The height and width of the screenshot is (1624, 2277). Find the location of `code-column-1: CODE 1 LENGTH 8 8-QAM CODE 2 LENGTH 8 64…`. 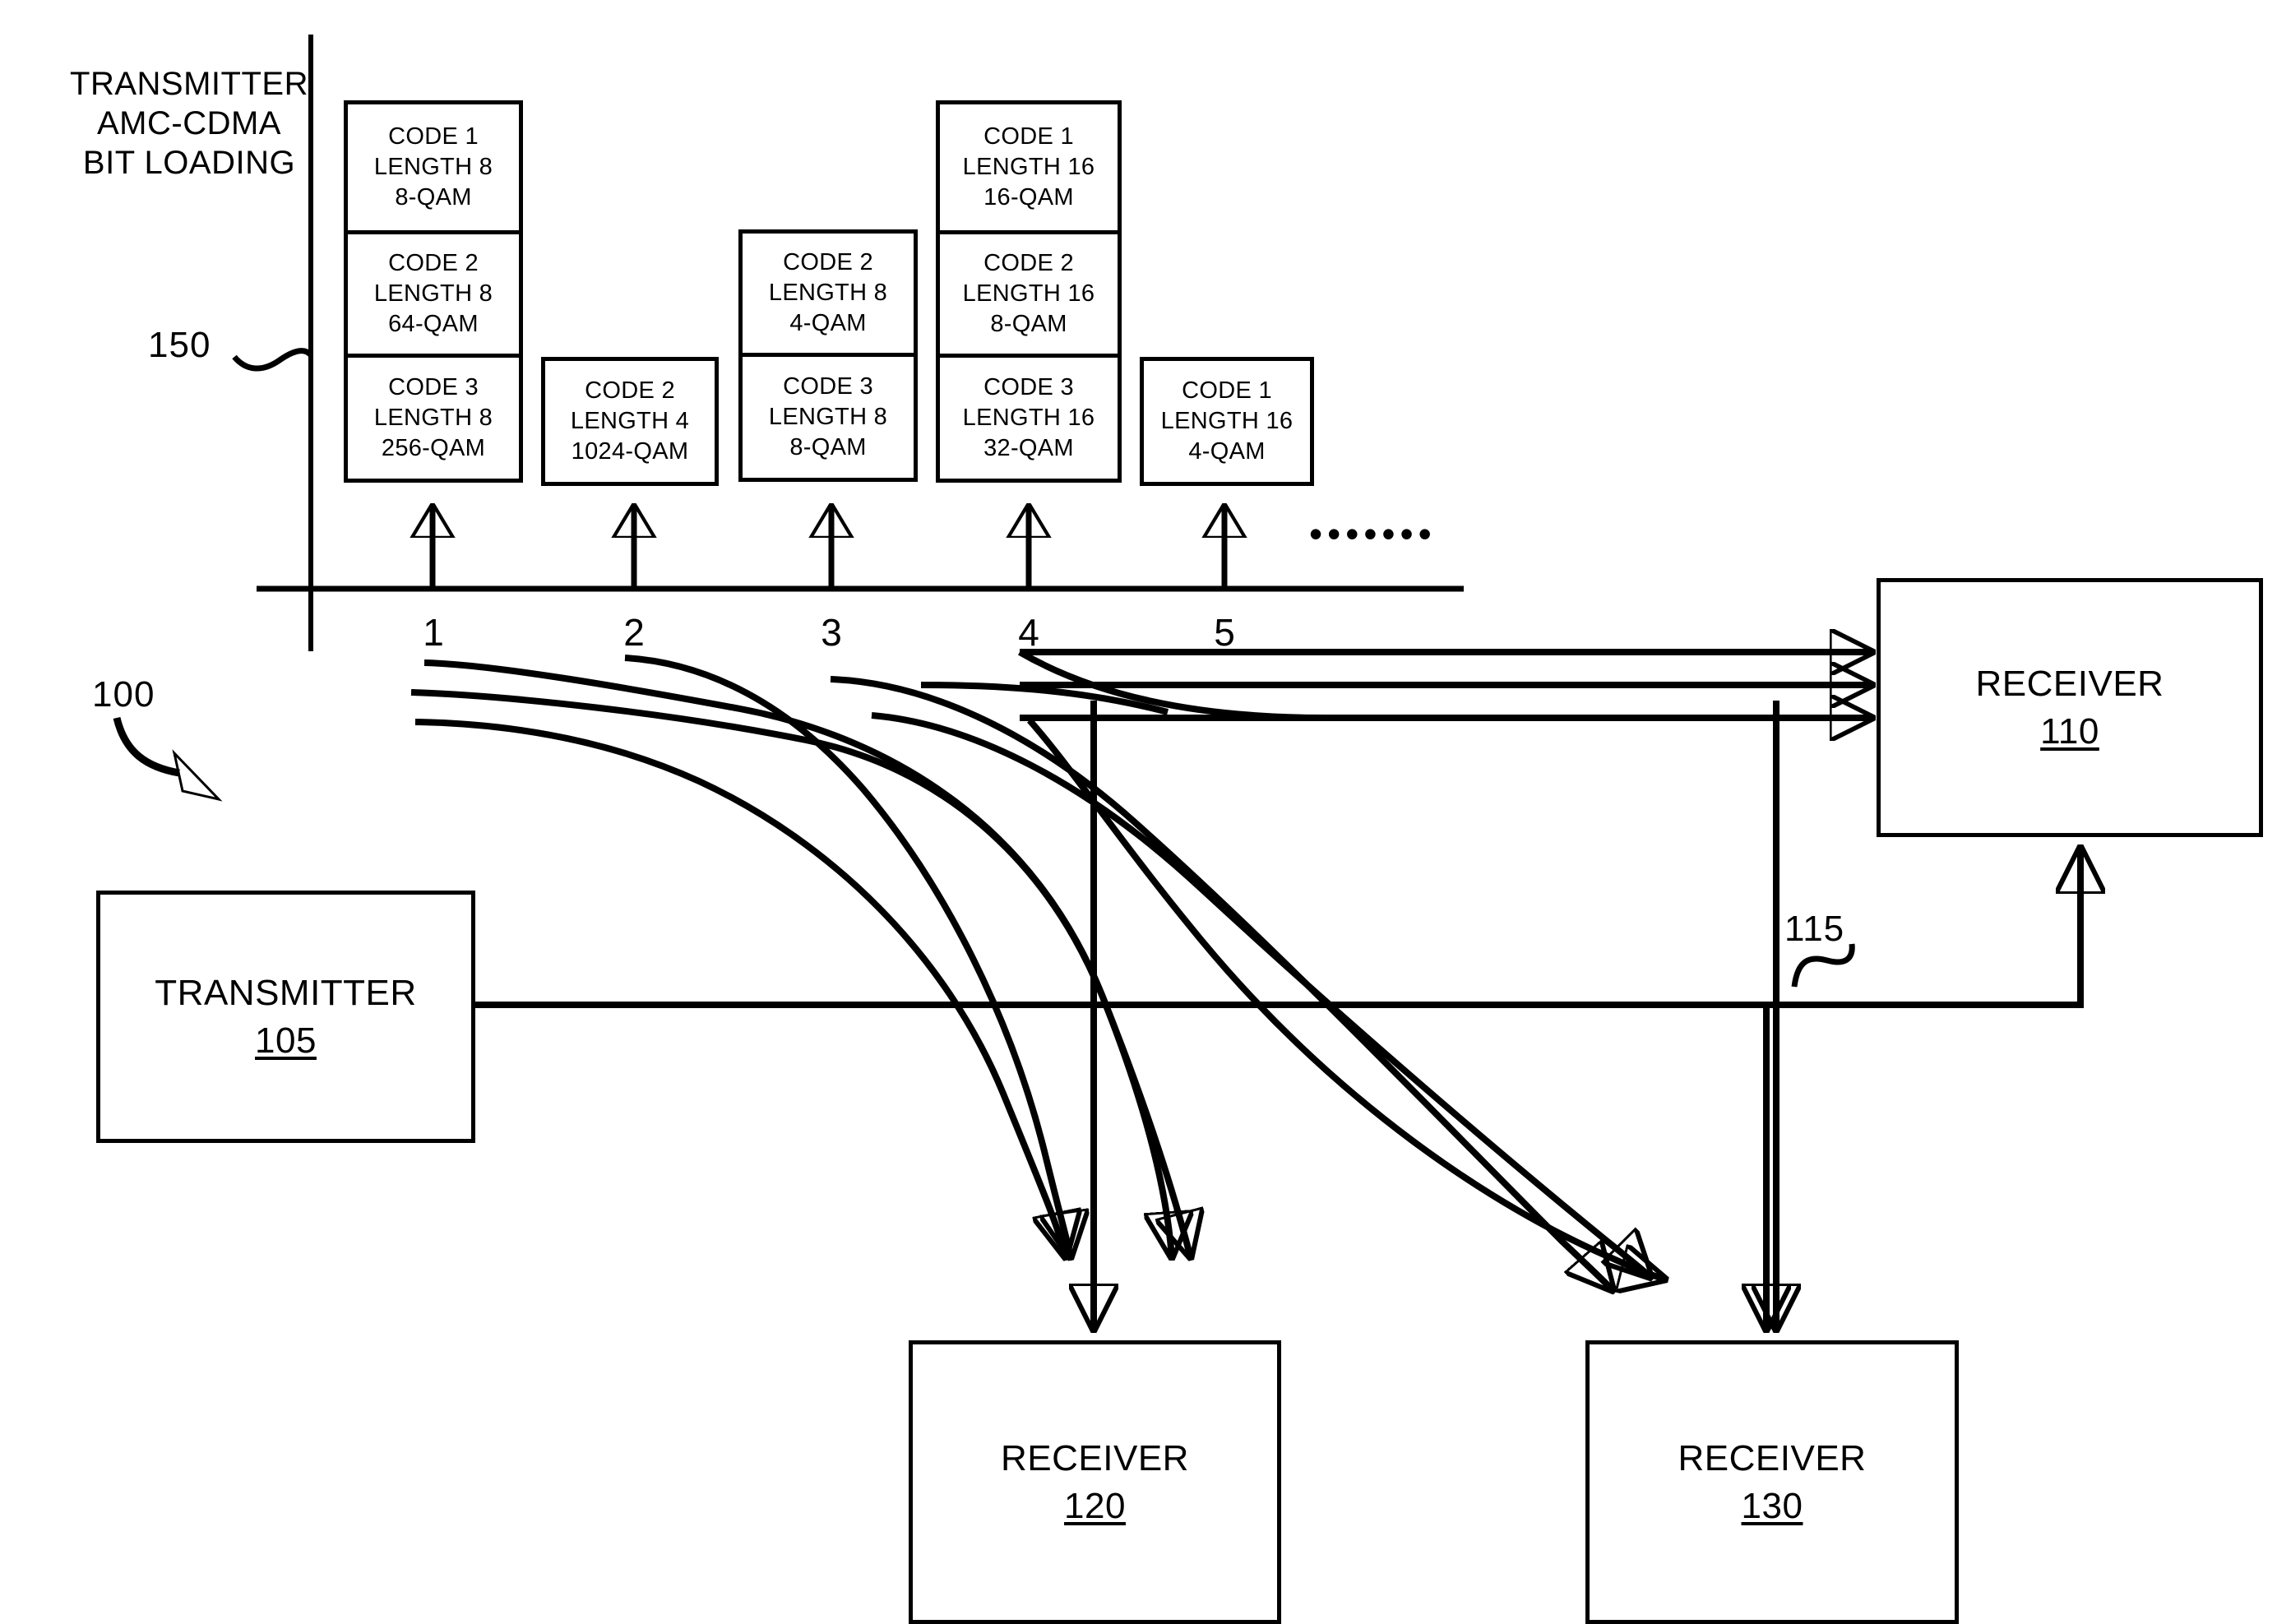

code-column-1: CODE 1 LENGTH 8 8-QAM CODE 2 LENGTH 8 64… is located at coordinates (433, 291).